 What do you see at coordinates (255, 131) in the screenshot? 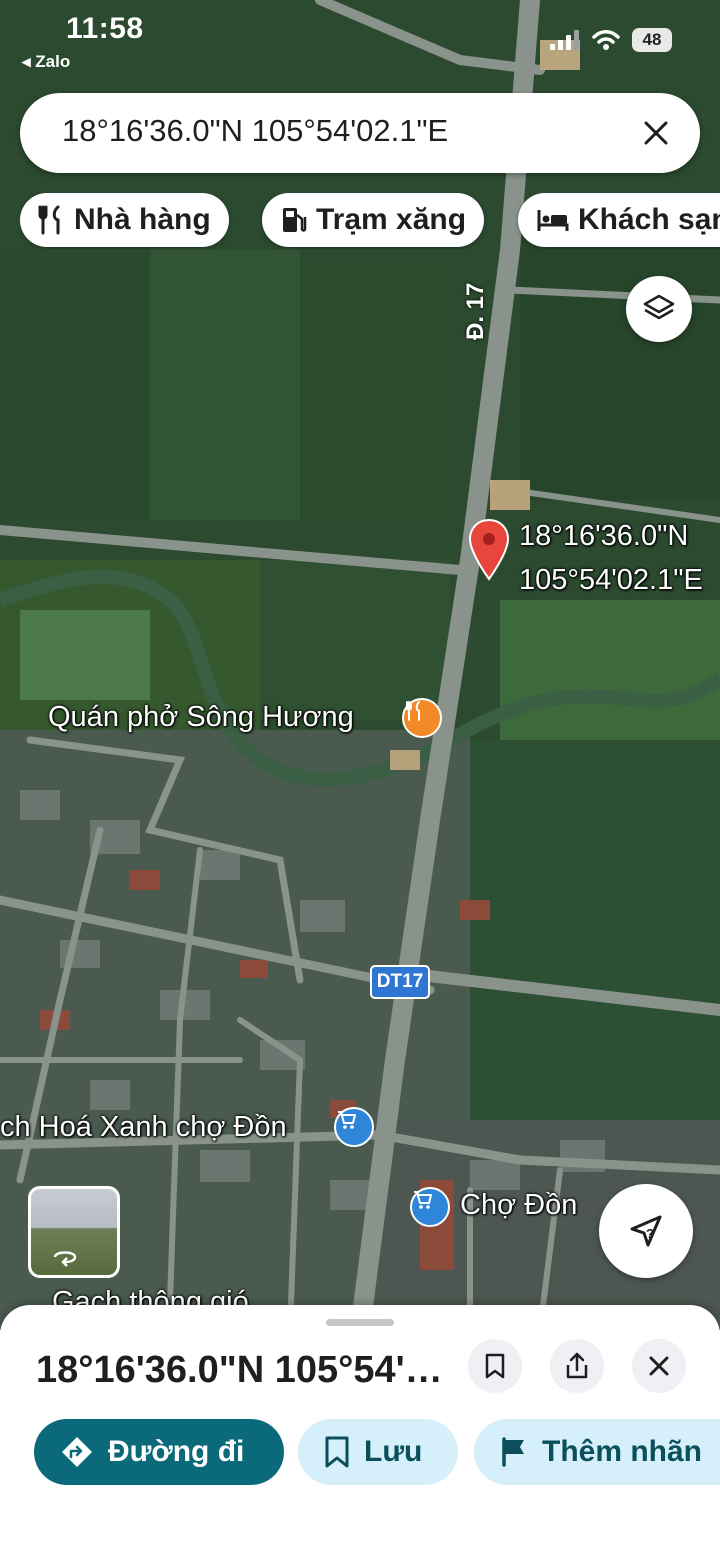
I see `search-input: 18°16'36.0"N 105°54'02.1"E` at bounding box center [255, 131].